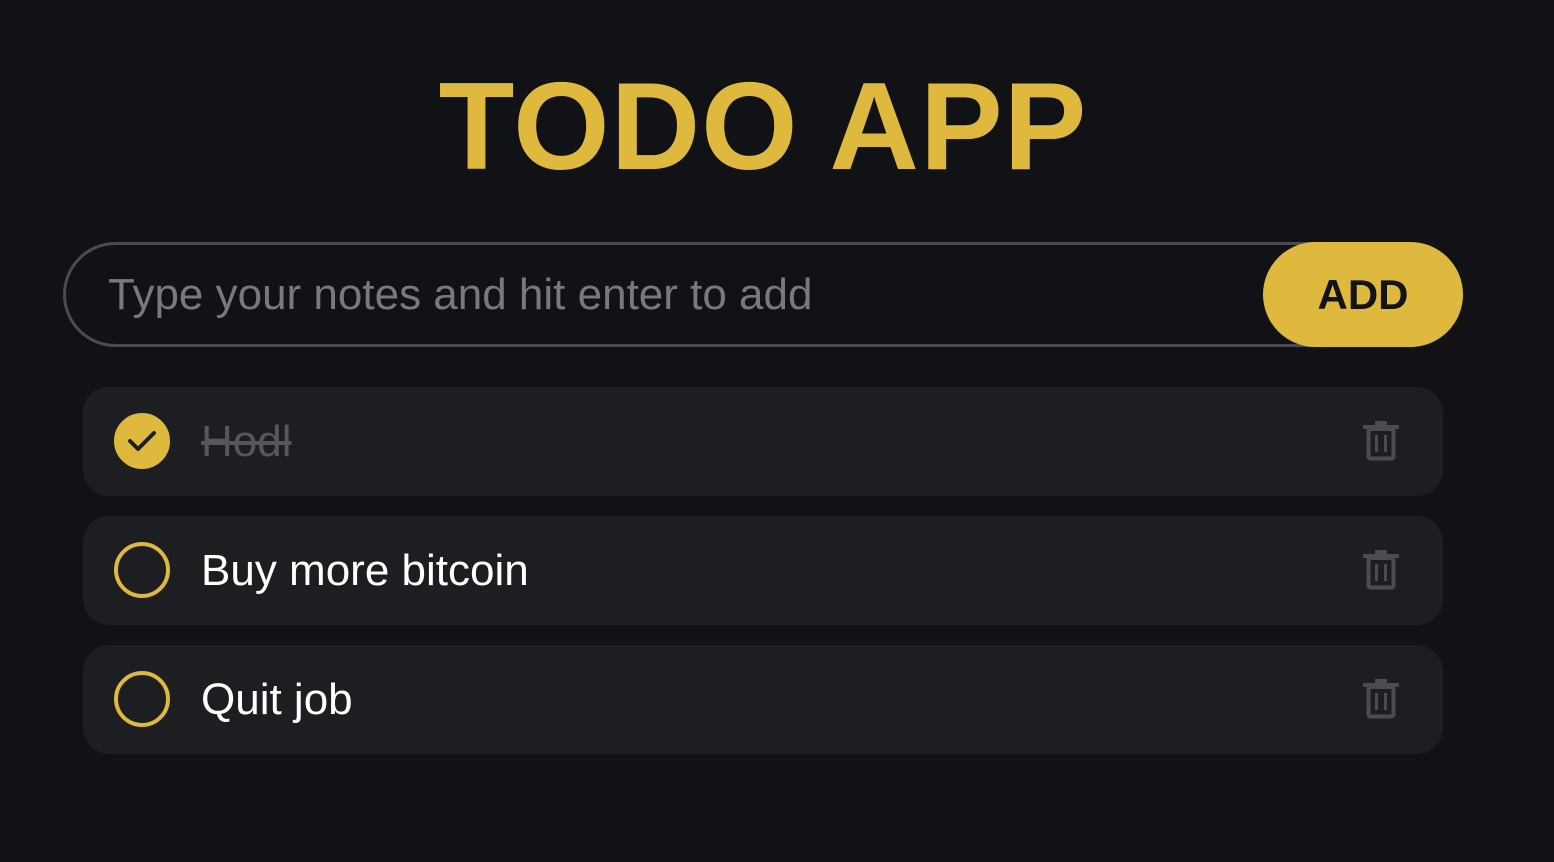  I want to click on todo-item: Quit job, so click(763, 699).